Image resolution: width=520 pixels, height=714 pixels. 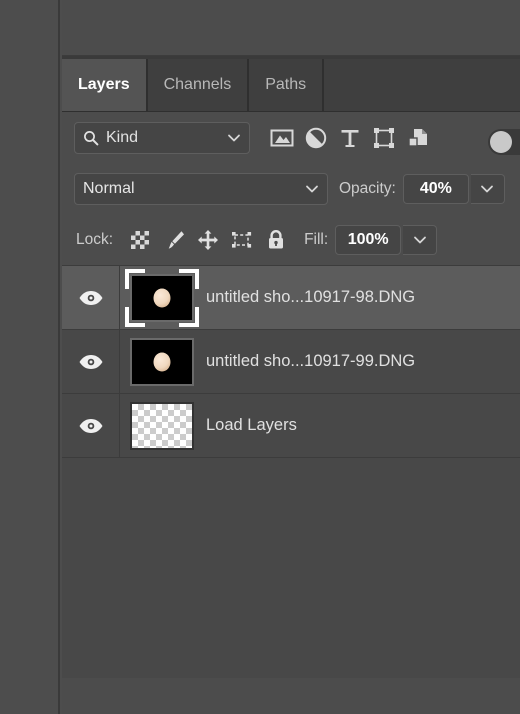 I want to click on type-icon, so click(x=350, y=138).